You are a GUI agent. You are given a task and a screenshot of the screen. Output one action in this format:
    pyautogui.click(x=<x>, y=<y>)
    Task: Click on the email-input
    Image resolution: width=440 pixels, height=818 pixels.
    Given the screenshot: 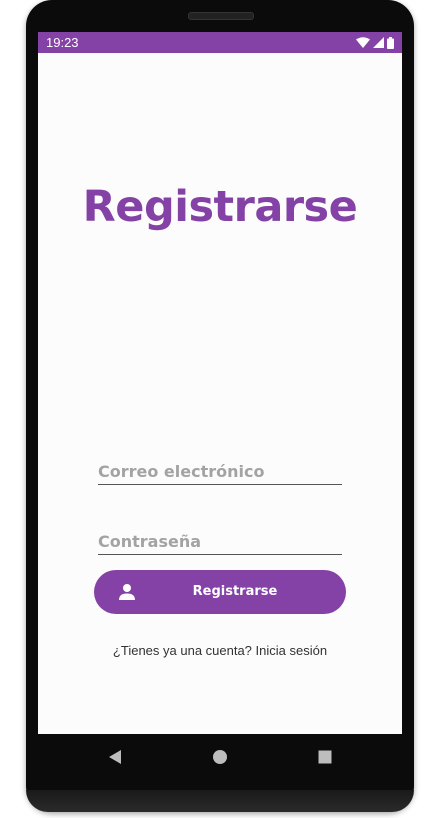 What is the action you would take?
    pyautogui.click(x=220, y=471)
    